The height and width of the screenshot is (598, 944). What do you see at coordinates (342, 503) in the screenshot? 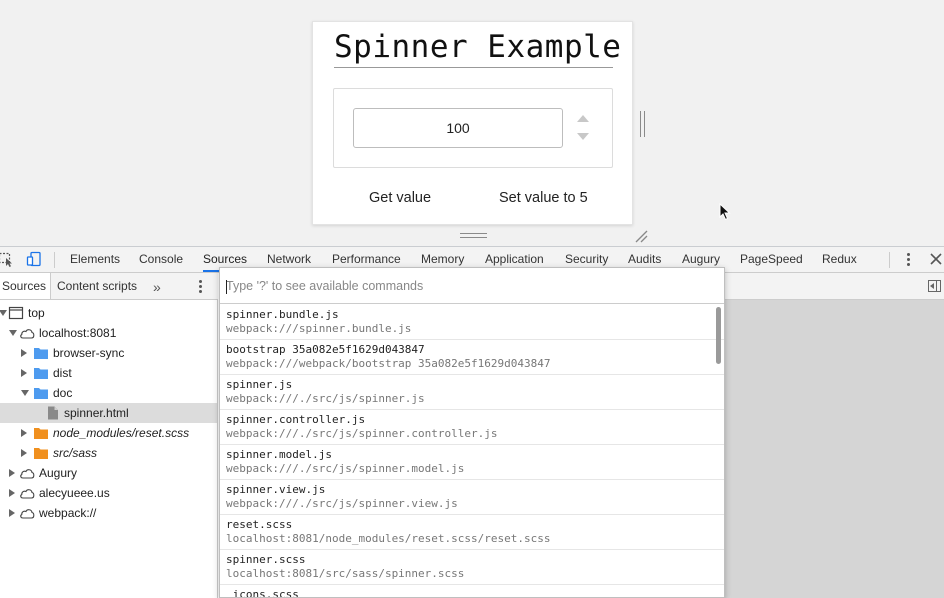
I see `result-file-path: webpack:///./src/js/spinner.view.js` at bounding box center [342, 503].